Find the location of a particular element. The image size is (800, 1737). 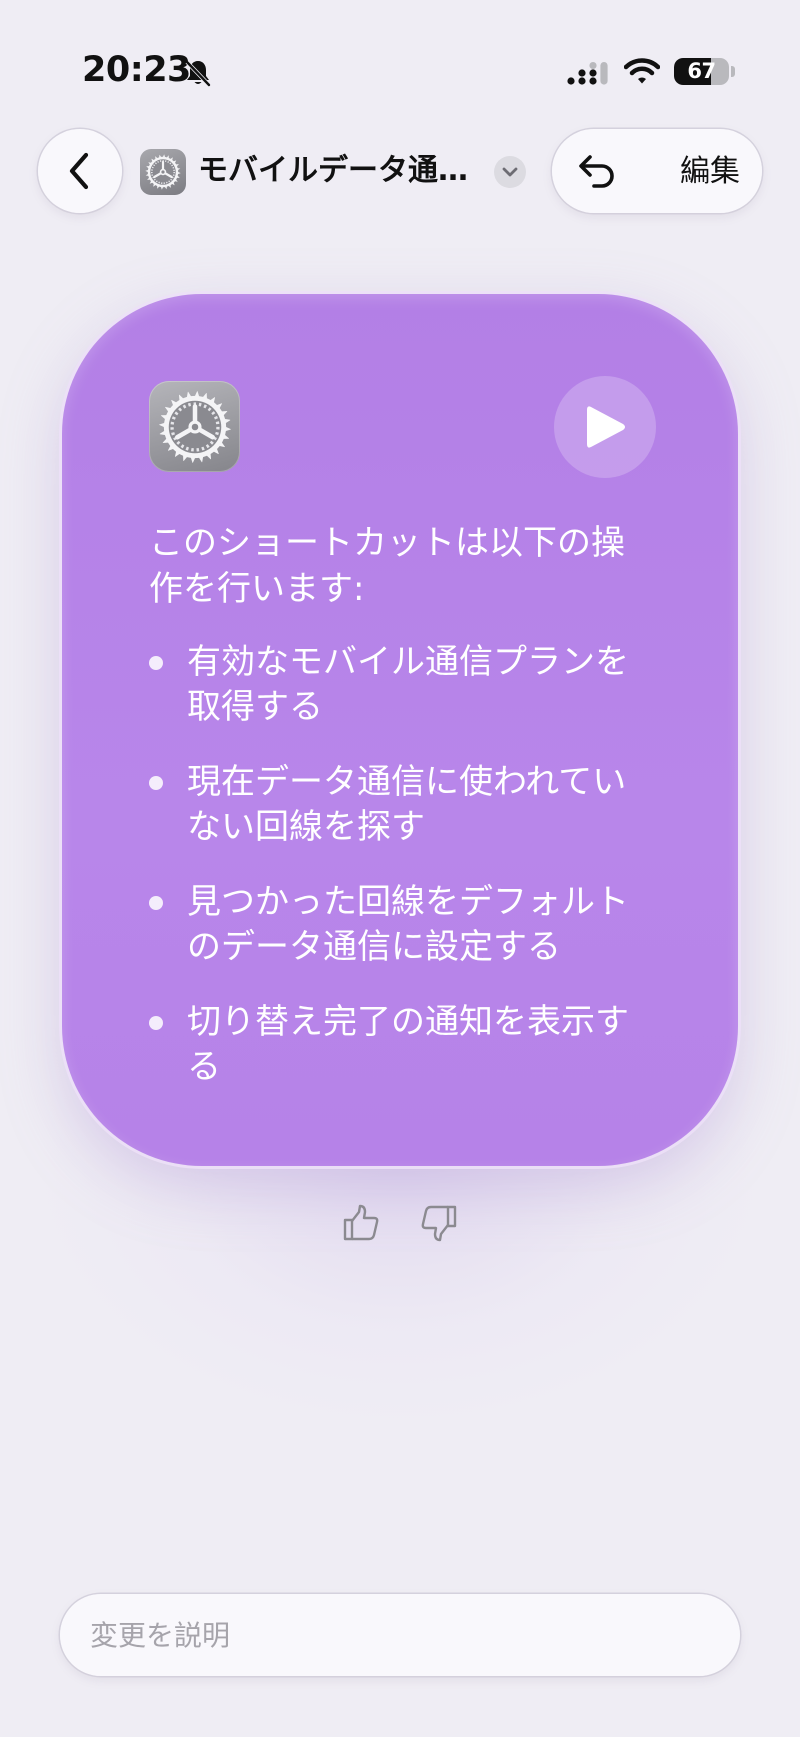

battery-level: 67 is located at coordinates (701, 71).